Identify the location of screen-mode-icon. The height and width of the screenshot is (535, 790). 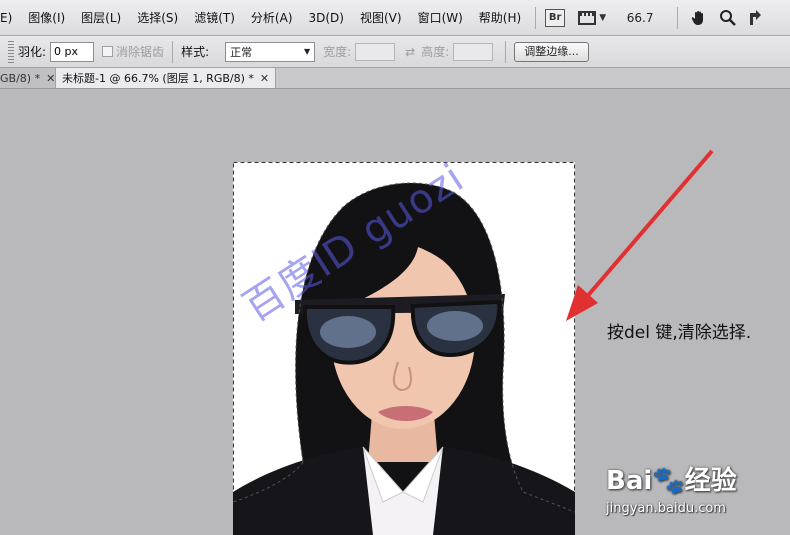
(587, 17).